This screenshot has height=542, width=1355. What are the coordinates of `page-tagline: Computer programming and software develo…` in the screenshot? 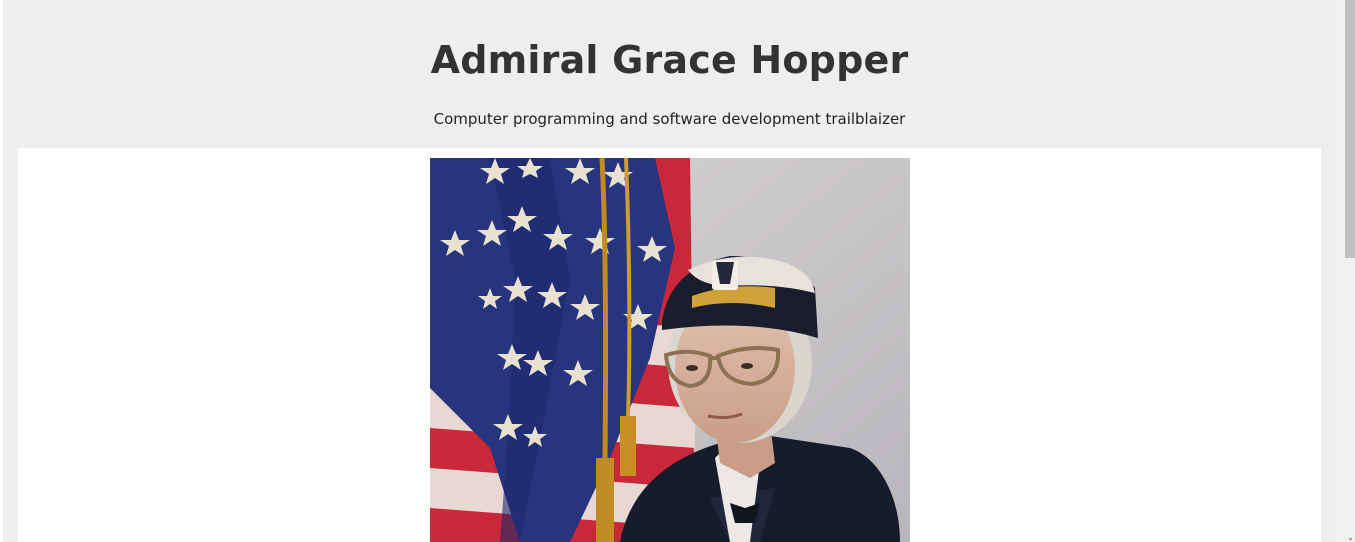 It's located at (669, 119).